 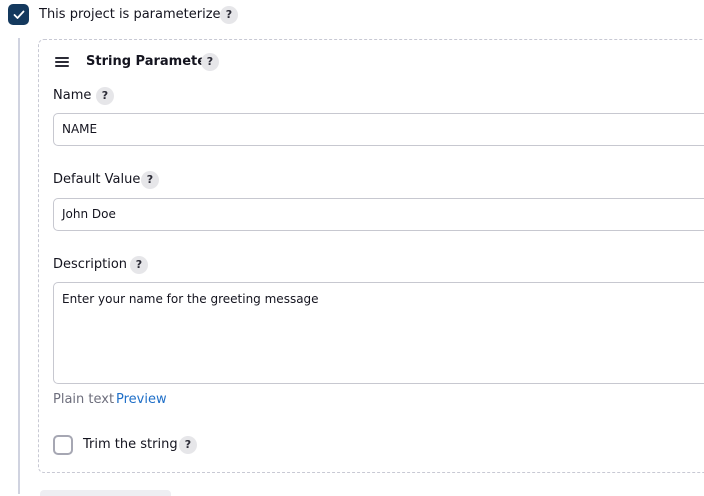 What do you see at coordinates (72, 95) in the screenshot?
I see `name-label: Name` at bounding box center [72, 95].